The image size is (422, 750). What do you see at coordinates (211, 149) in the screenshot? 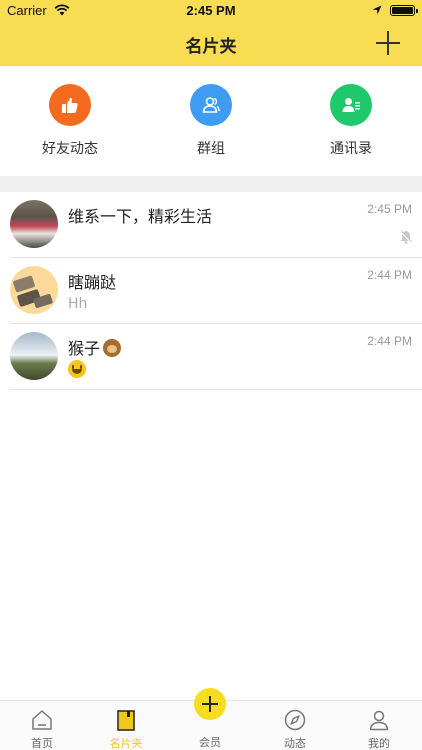
I see `quick-item-label: 群组` at bounding box center [211, 149].